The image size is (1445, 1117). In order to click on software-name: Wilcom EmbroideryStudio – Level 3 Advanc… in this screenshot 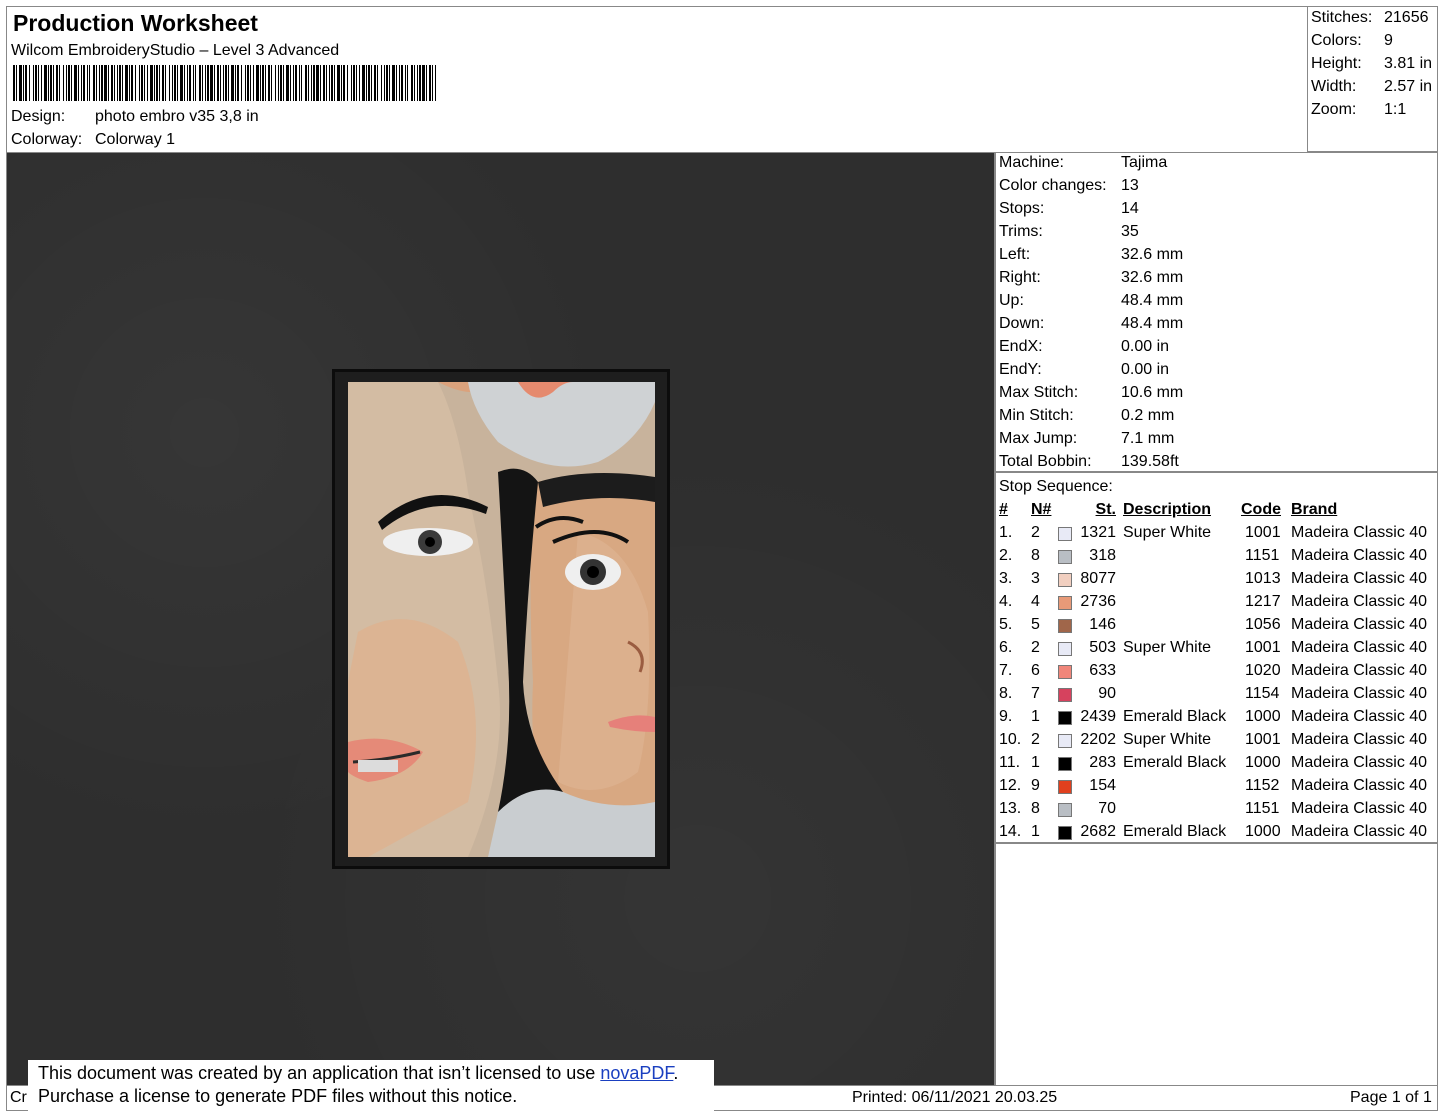, I will do `click(175, 50)`.